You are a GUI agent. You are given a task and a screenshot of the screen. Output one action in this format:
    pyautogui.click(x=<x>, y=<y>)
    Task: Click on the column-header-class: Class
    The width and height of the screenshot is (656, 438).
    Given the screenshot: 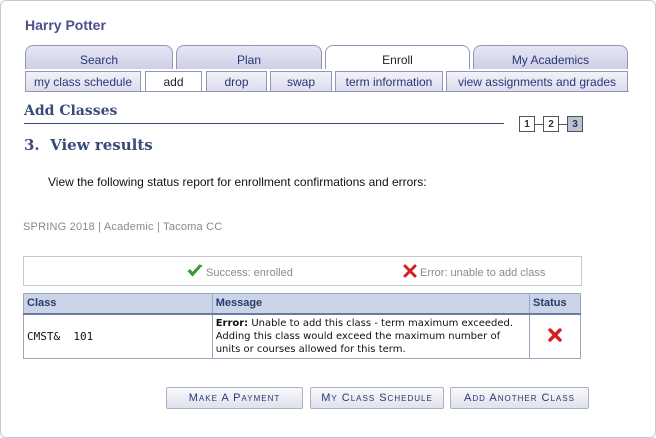 What is the action you would take?
    pyautogui.click(x=118, y=303)
    